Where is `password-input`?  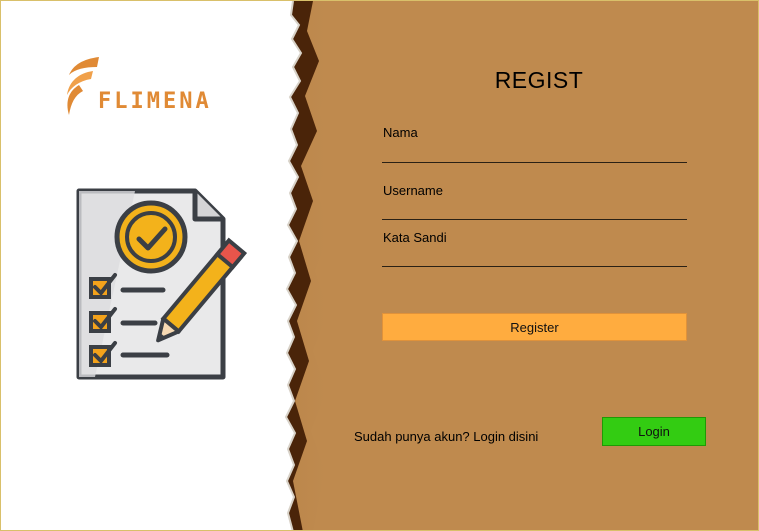
password-input is located at coordinates (534, 254).